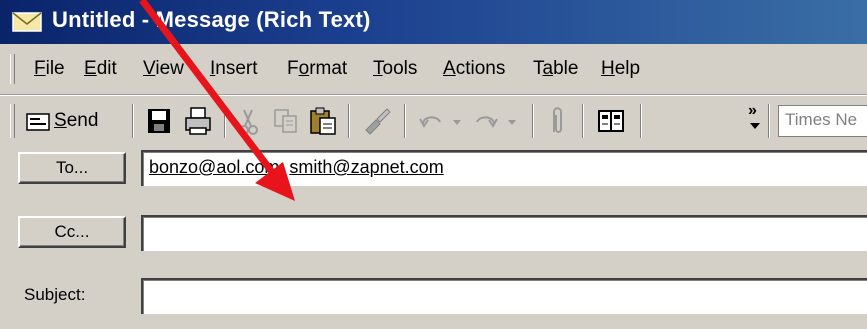 The width and height of the screenshot is (867, 329). What do you see at coordinates (159, 121) in the screenshot?
I see `save-icon` at bounding box center [159, 121].